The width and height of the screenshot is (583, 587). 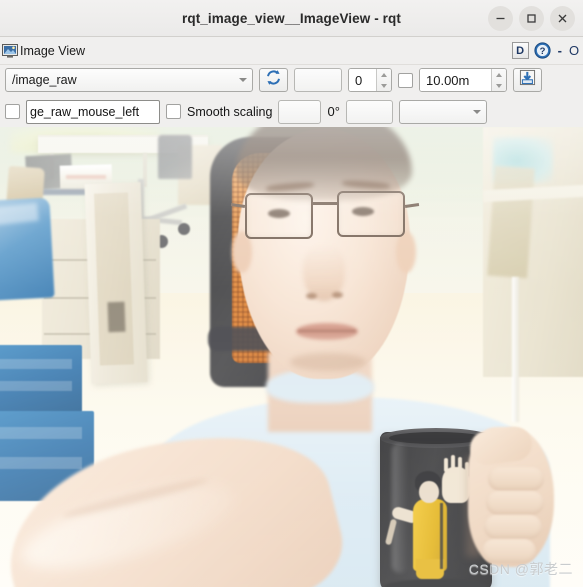 I want to click on refresh-icon, so click(x=273, y=80).